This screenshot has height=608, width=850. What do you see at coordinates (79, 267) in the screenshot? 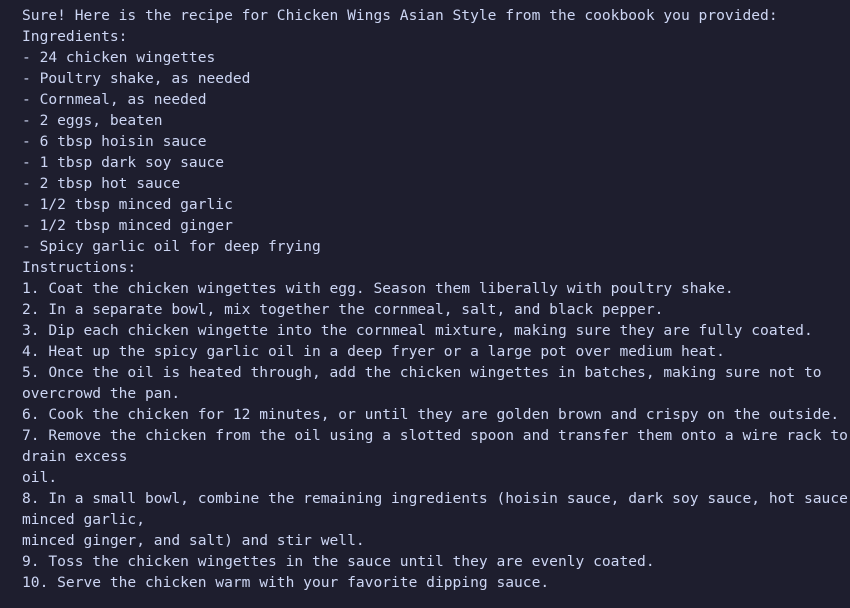
I see `text-line: Instructions:` at bounding box center [79, 267].